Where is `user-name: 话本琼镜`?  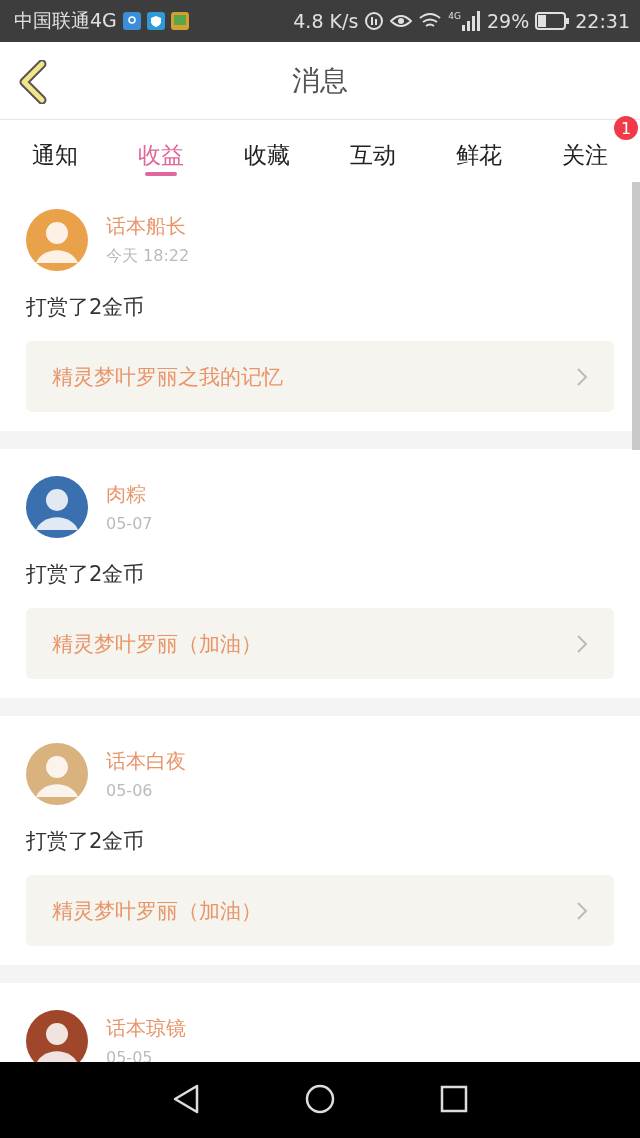 user-name: 话本琼镜 is located at coordinates (146, 1028).